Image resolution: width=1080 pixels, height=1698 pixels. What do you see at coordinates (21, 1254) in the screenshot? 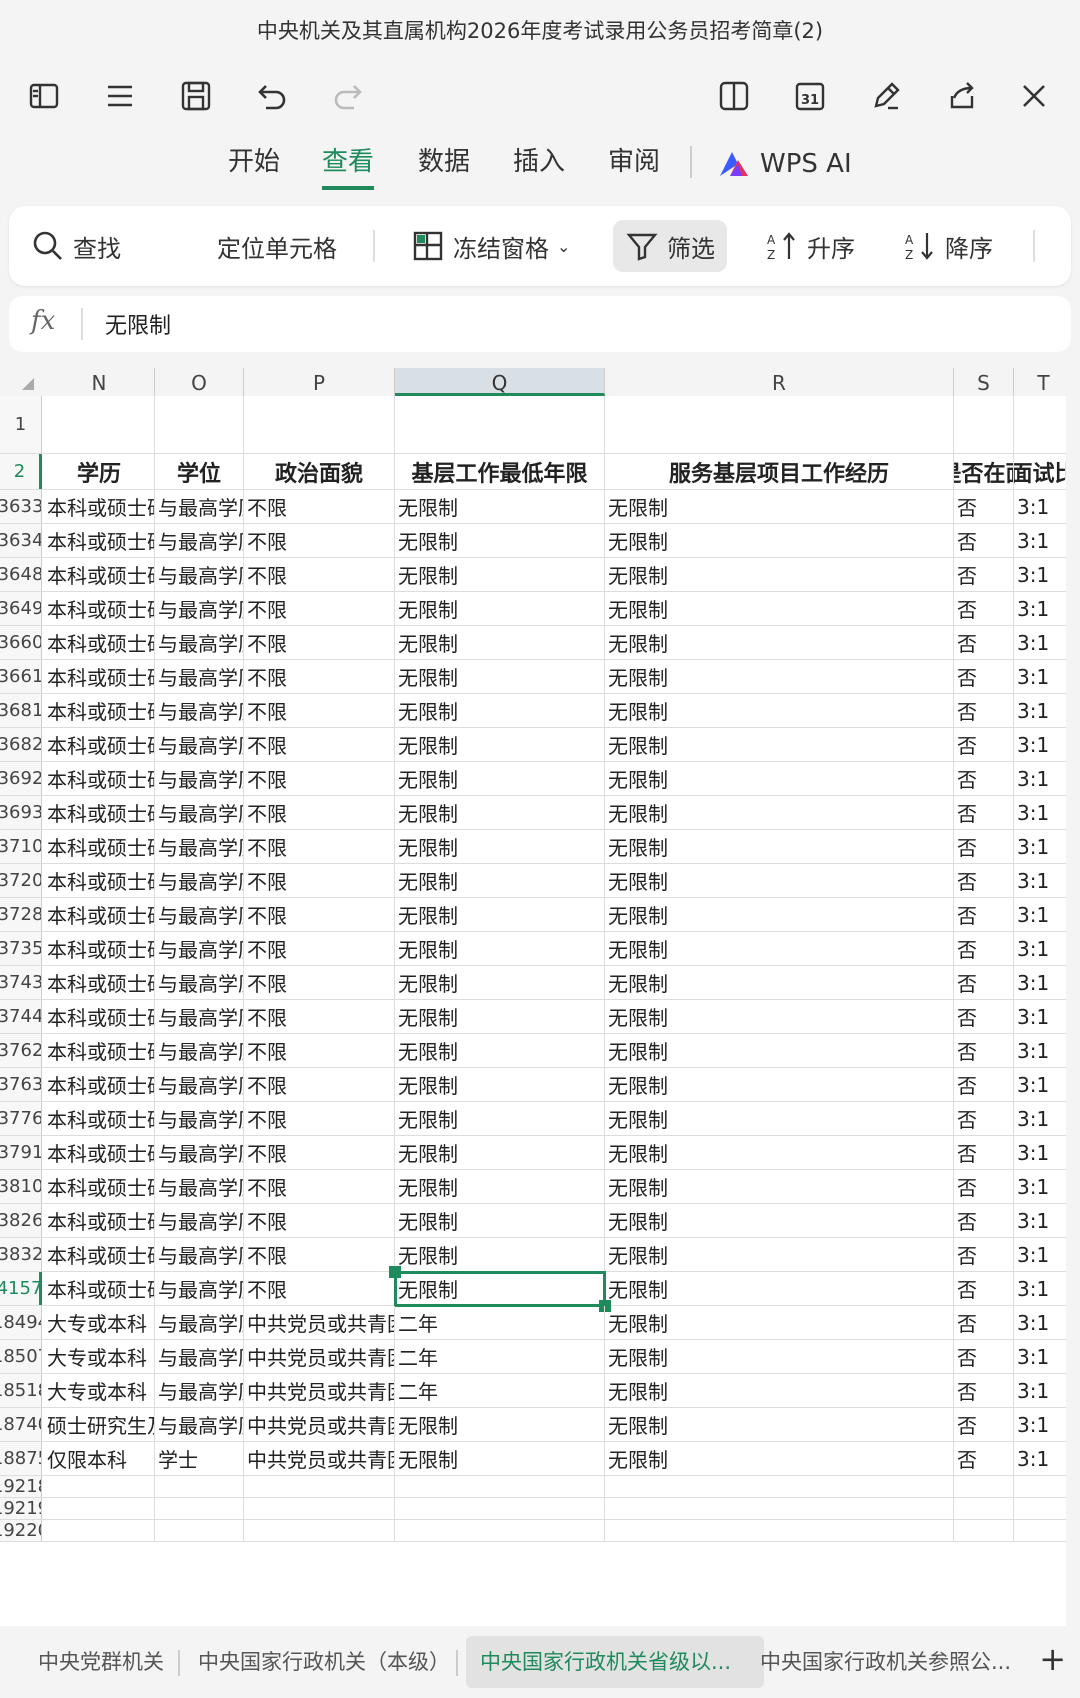
I see `row-number: 3832` at bounding box center [21, 1254].